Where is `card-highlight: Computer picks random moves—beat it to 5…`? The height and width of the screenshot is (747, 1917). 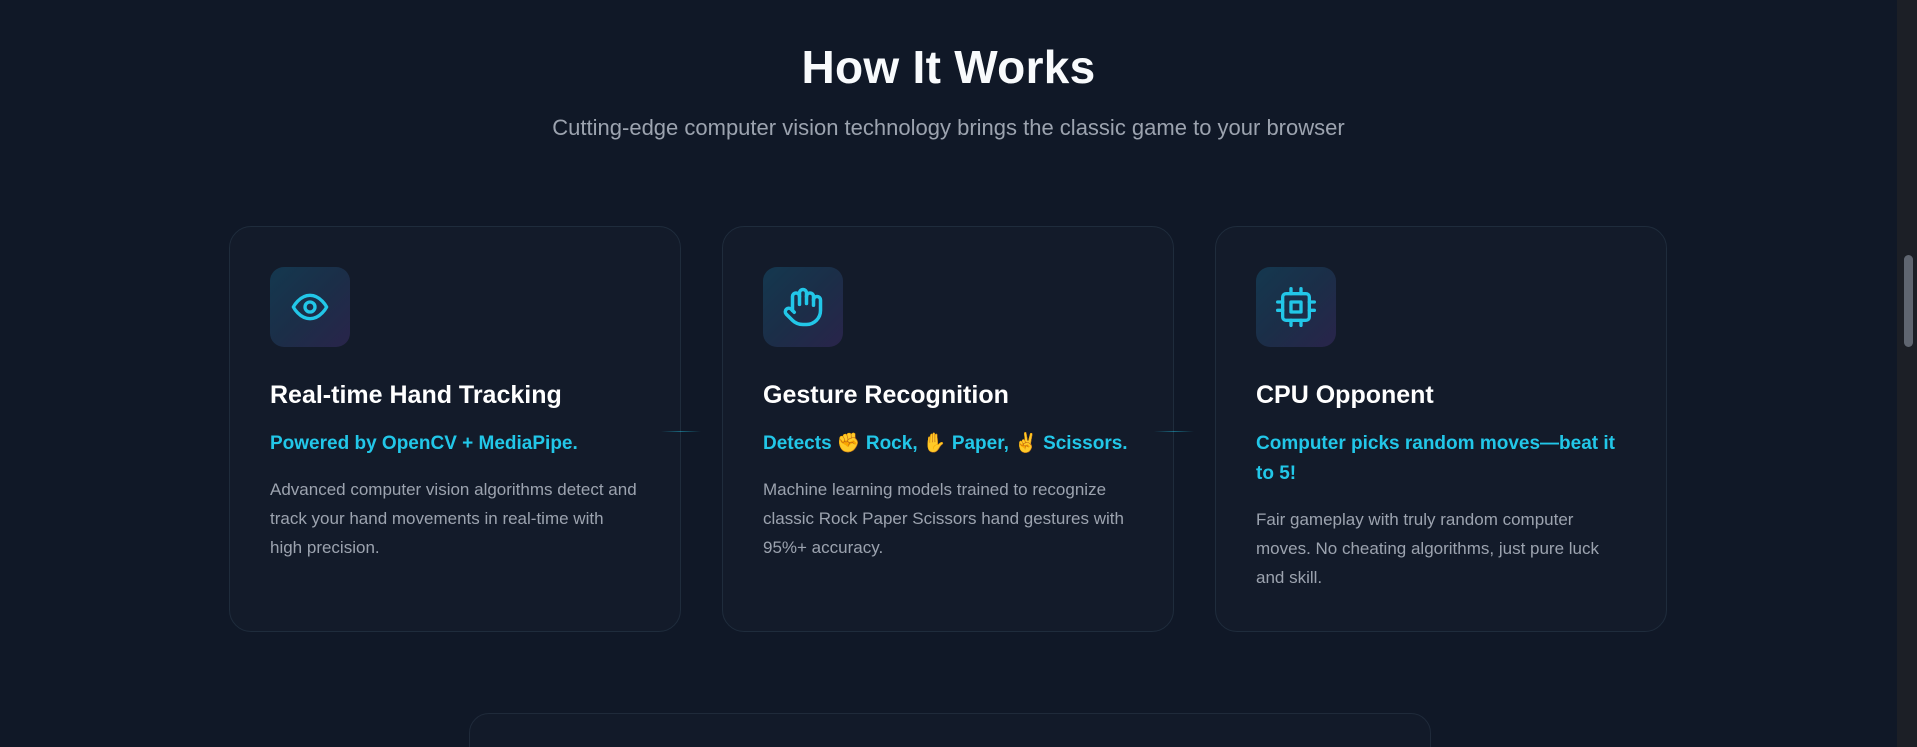
card-highlight: Computer picks random moves—beat it to 5… is located at coordinates (1435, 458).